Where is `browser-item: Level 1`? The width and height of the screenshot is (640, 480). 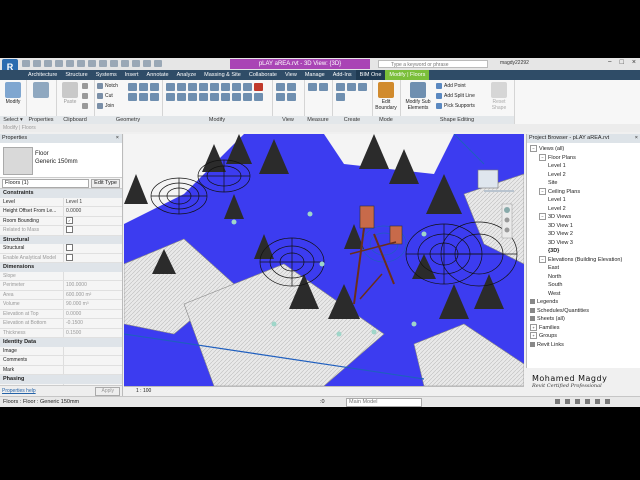
browser-item: Level 1 is located at coordinates (583, 200).